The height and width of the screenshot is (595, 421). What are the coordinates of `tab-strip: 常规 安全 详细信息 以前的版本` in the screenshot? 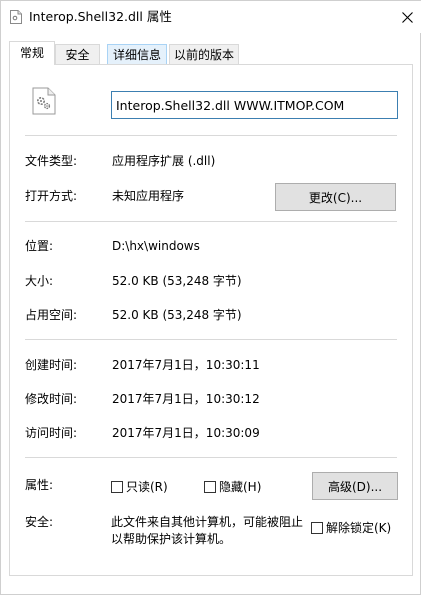 It's located at (211, 53).